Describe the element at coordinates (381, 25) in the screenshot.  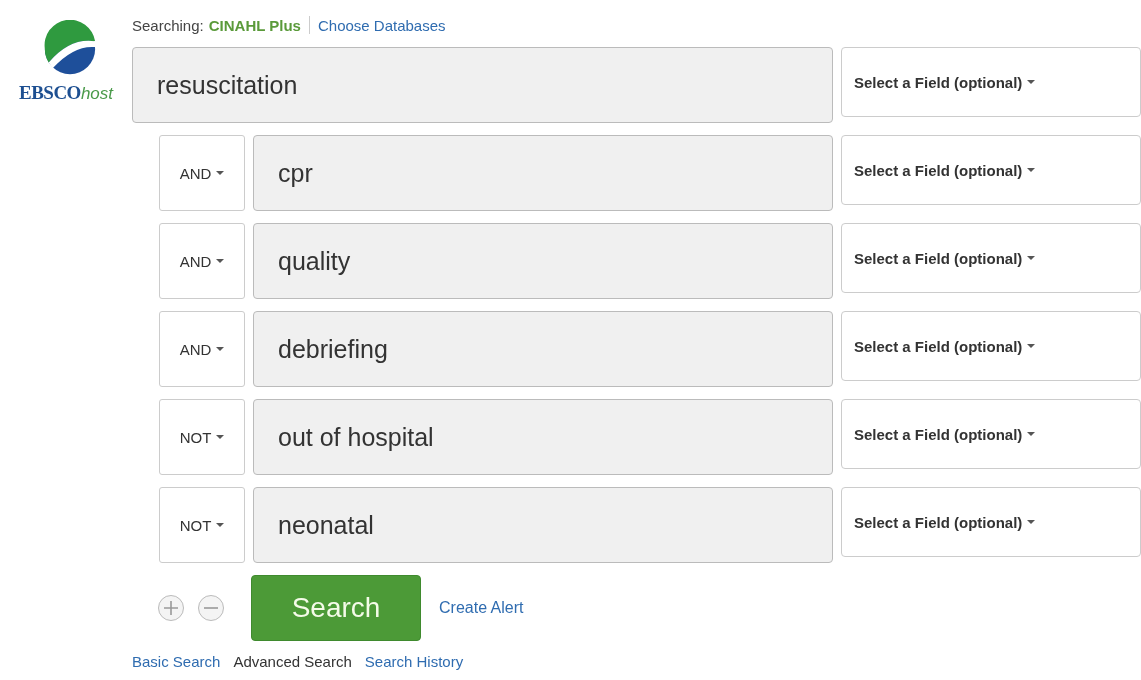
I see `choose-databases-link: Choose Databases` at that location.